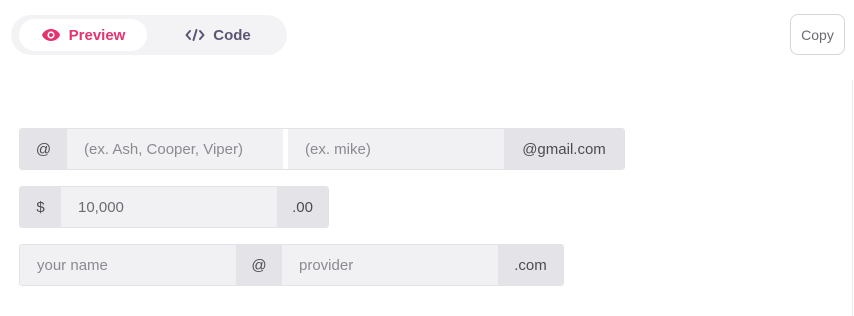 The width and height of the screenshot is (854, 316). I want to click on copy-button: Copy, so click(817, 34).